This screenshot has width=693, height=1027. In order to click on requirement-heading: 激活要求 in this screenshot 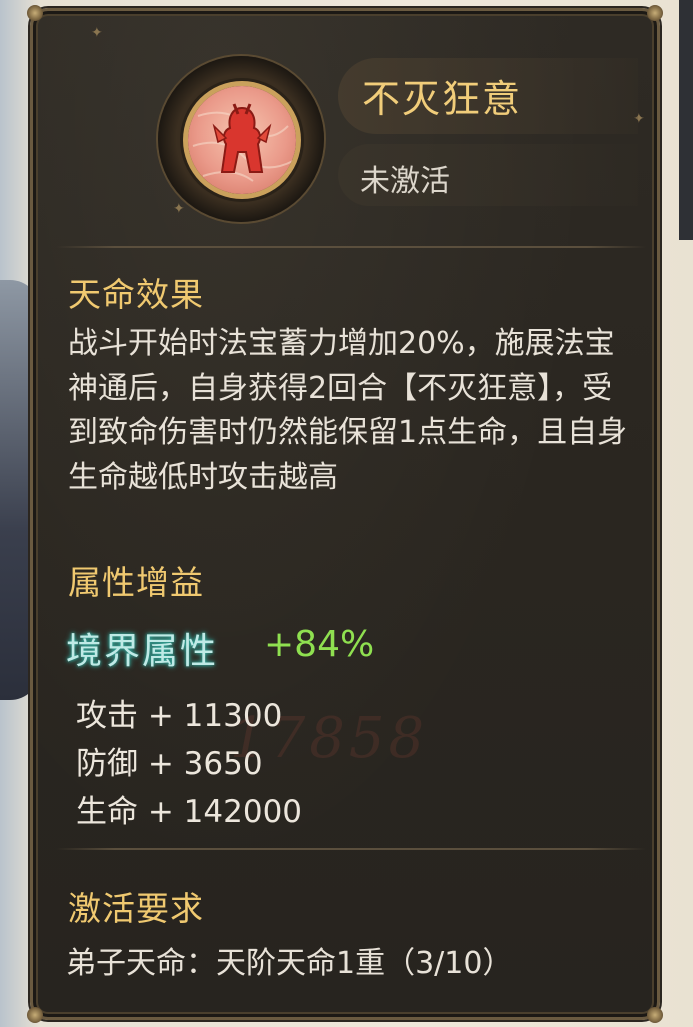, I will do `click(136, 908)`.